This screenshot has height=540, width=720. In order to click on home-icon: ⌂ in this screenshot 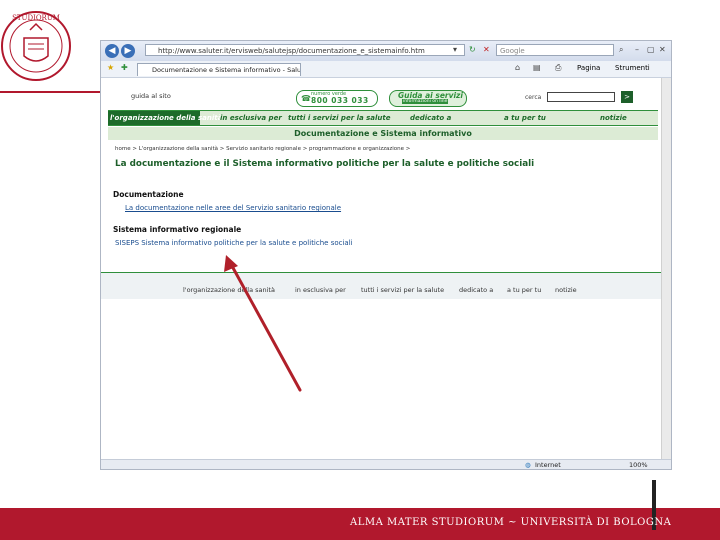, I will do `click(517, 68)`.